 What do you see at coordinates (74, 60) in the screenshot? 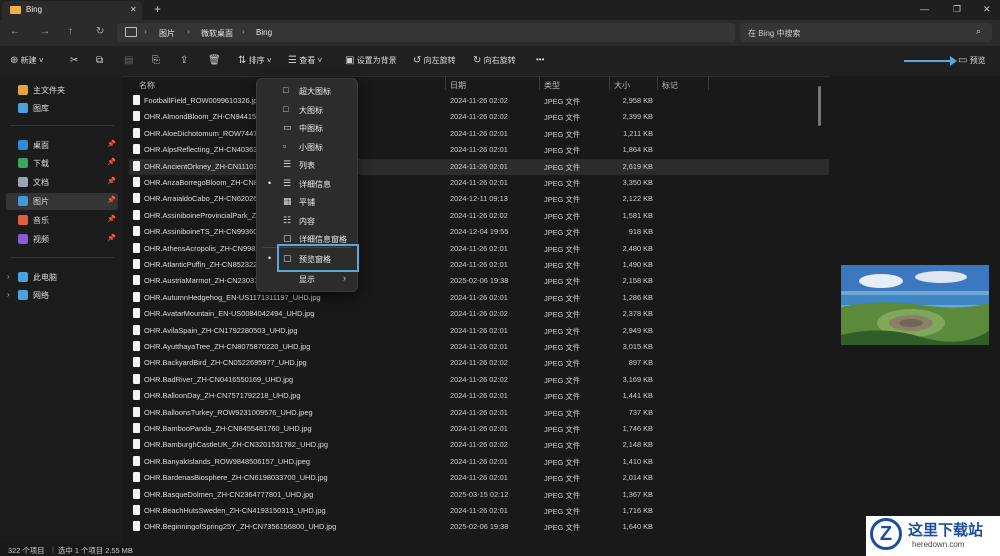
I see `cut-icon: ✂` at bounding box center [74, 60].